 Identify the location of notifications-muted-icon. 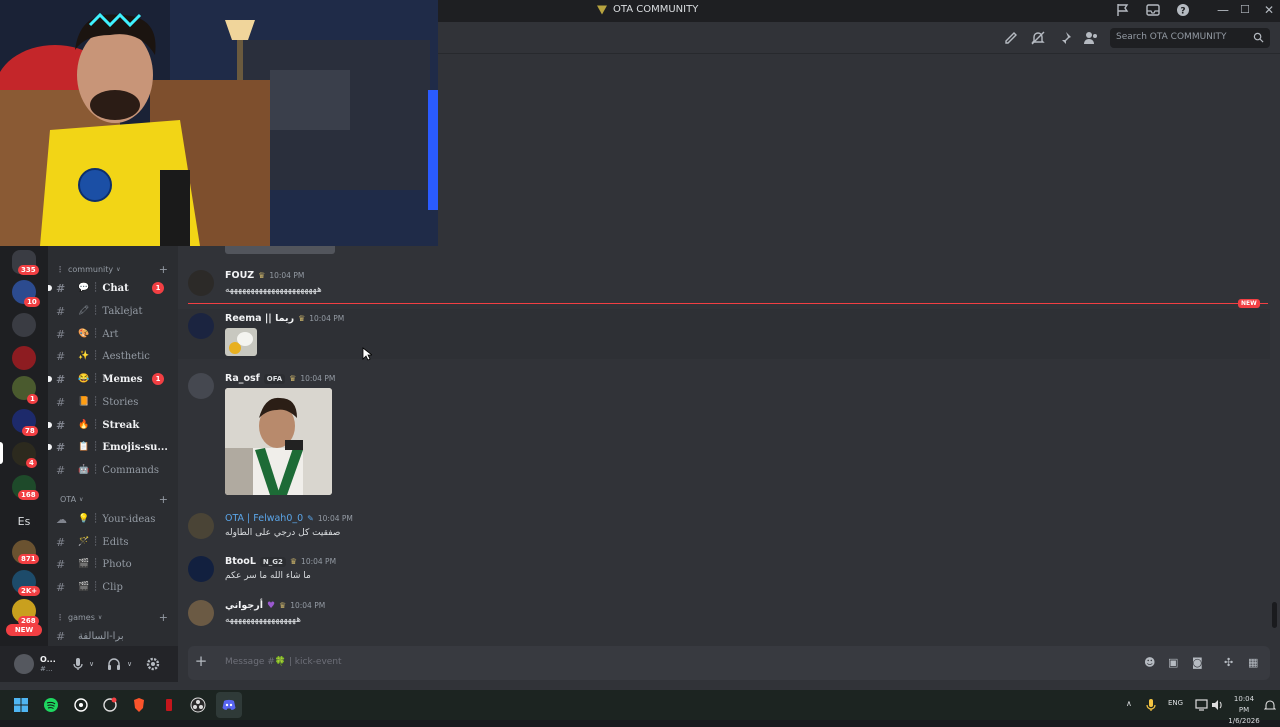
(1038, 38).